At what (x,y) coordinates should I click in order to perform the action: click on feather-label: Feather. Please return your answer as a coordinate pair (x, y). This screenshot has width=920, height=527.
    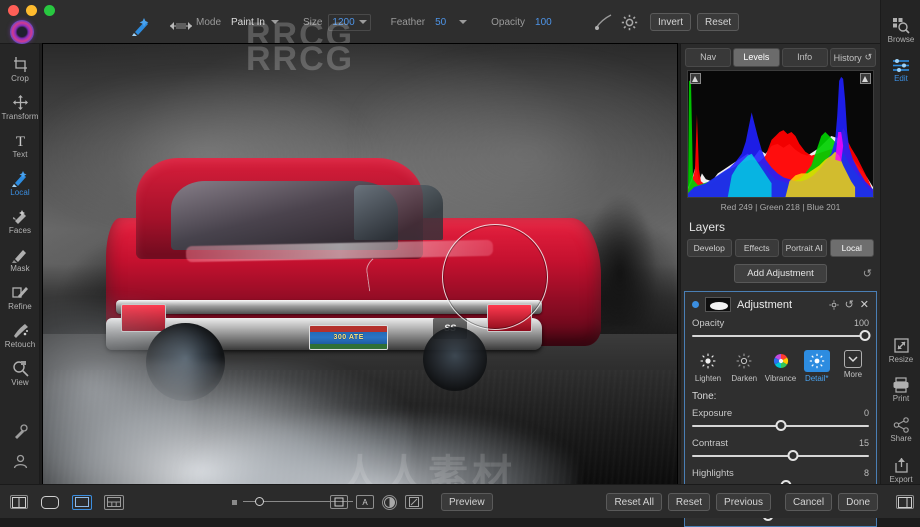
    Looking at the image, I should click on (408, 22).